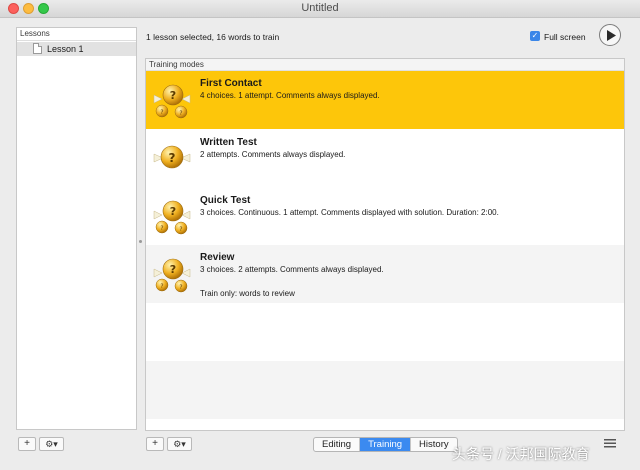 The height and width of the screenshot is (470, 640). I want to click on add-lesson-button: +, so click(27, 444).